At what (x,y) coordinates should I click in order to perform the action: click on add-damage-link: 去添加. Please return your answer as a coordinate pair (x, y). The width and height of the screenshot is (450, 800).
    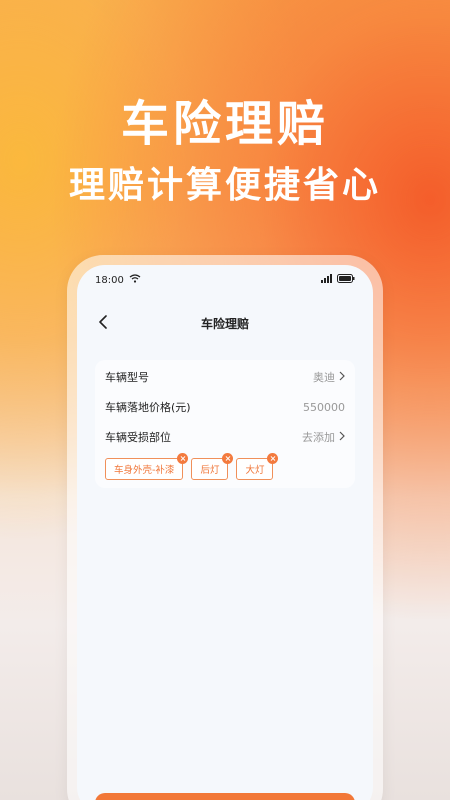
    Looking at the image, I should click on (318, 437).